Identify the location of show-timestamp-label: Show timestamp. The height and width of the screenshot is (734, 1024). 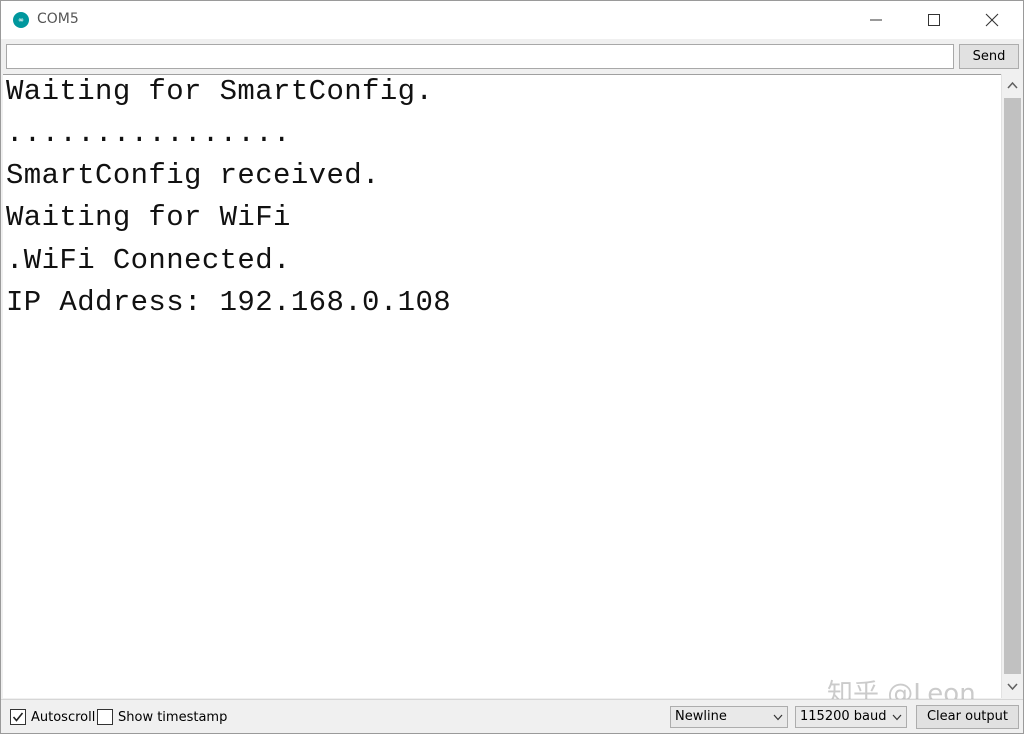
(172, 717).